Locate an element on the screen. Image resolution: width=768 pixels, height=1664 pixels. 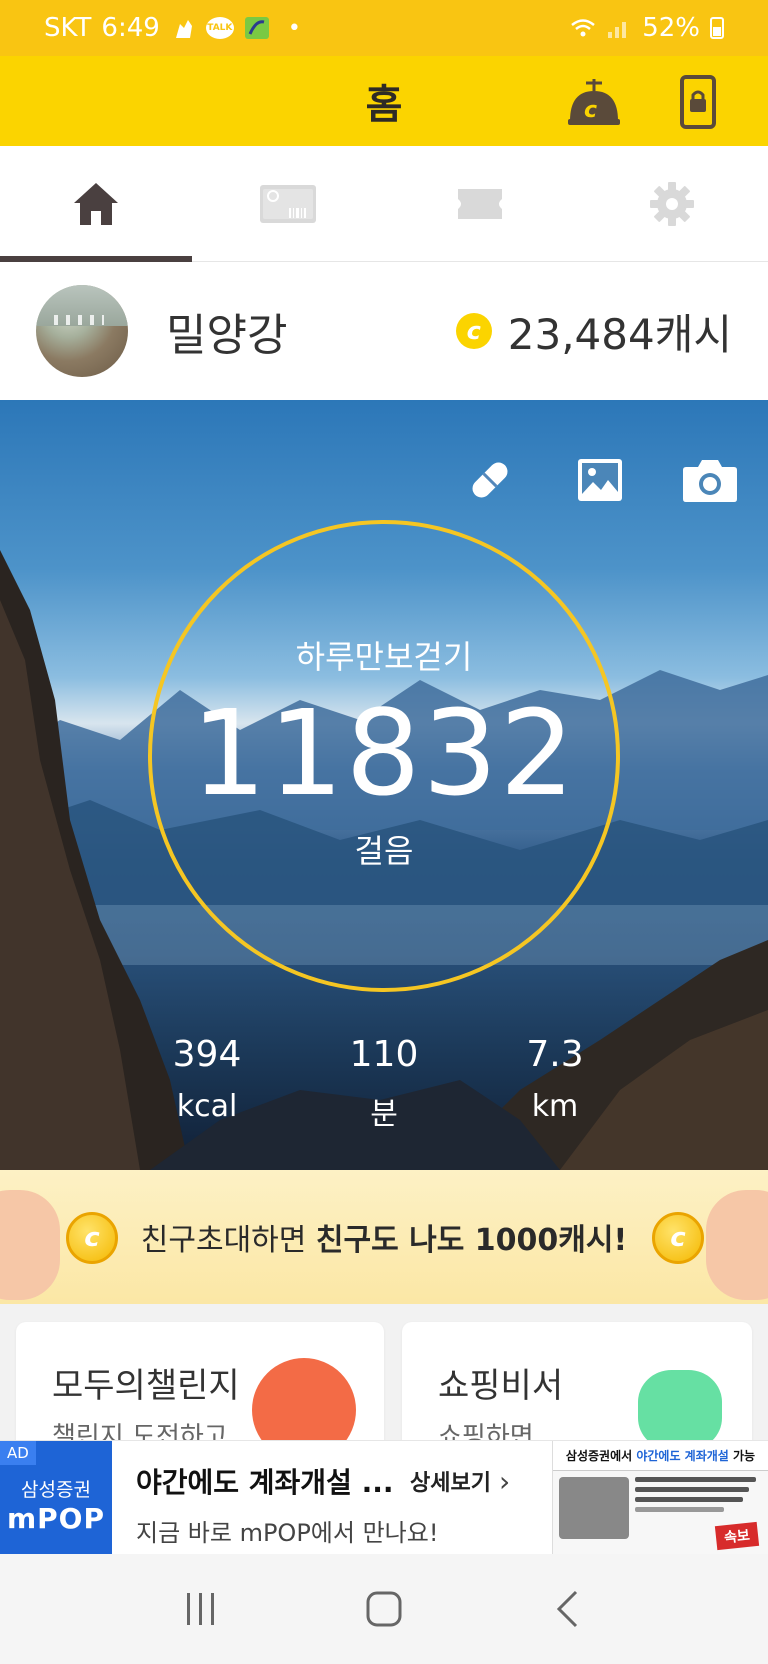
invite-banner: c 친구초대하면 친구도 나도 1000캐시! c is located at coordinates (384, 1237).